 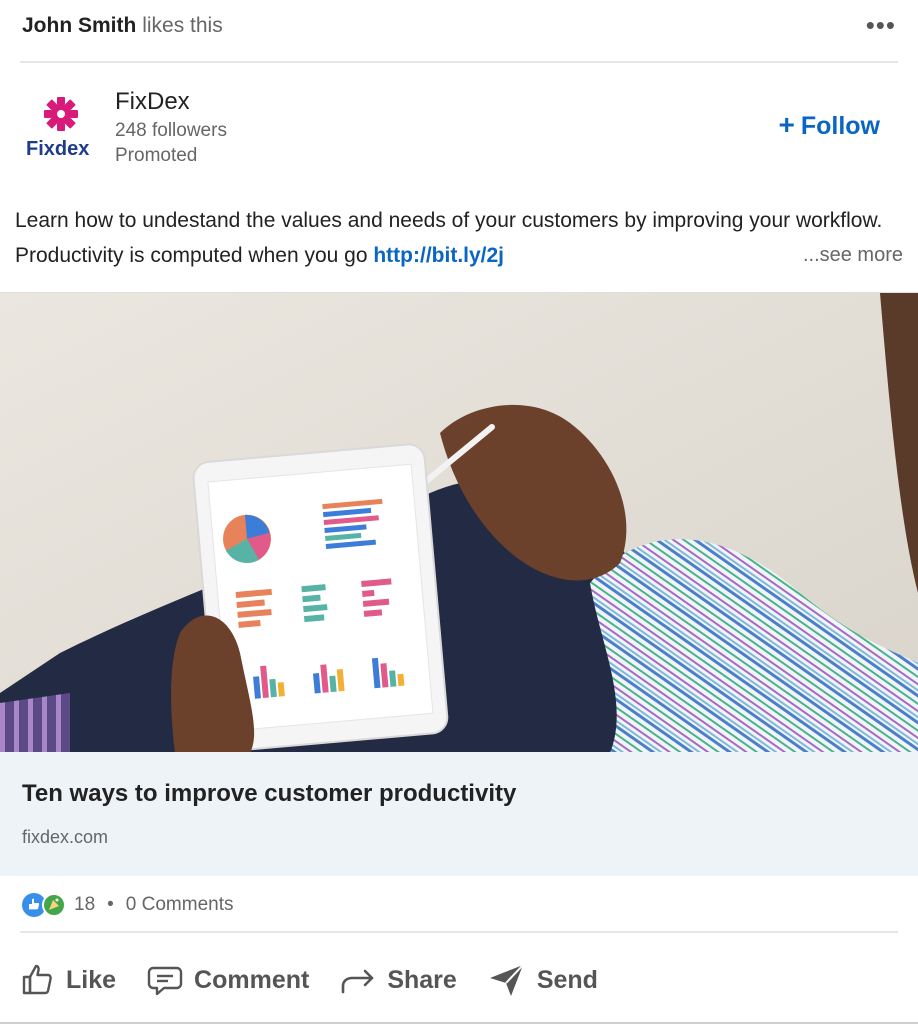 I want to click on comment-count: 0 Comments, so click(x=180, y=905).